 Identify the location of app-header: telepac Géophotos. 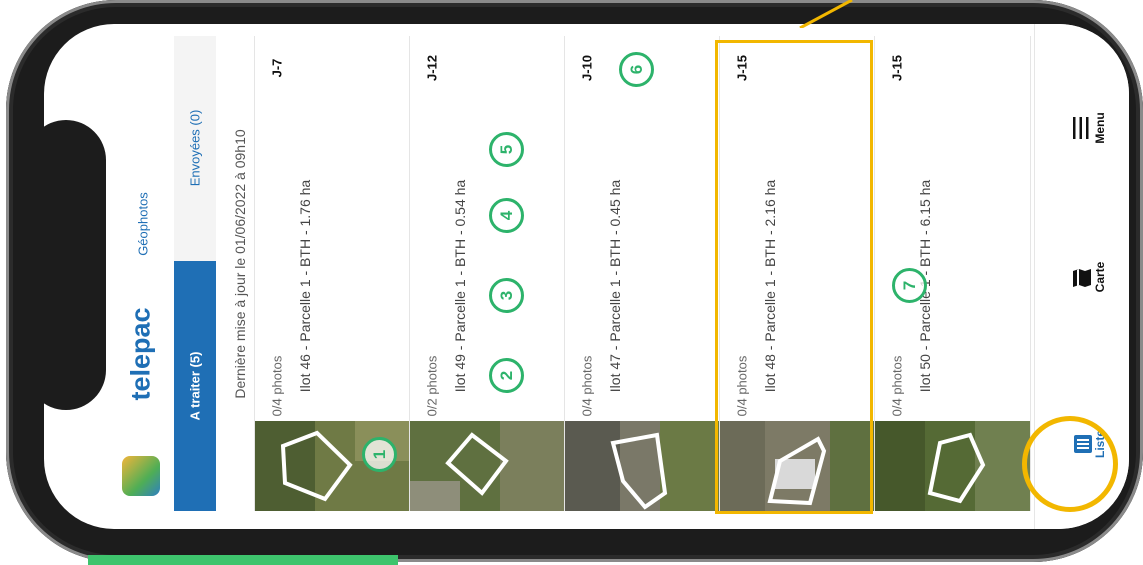
(141, 276).